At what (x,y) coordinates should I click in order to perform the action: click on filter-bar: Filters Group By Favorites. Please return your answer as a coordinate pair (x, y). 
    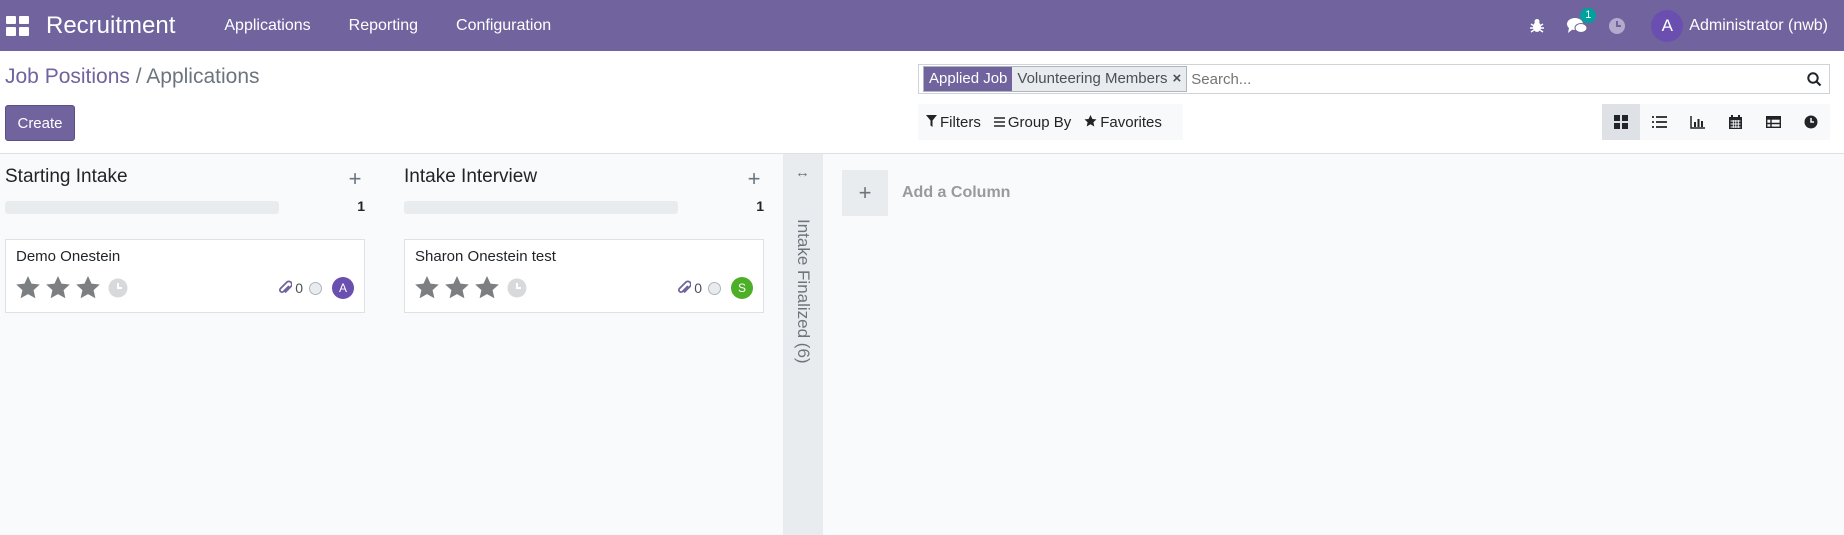
    Looking at the image, I should click on (1050, 122).